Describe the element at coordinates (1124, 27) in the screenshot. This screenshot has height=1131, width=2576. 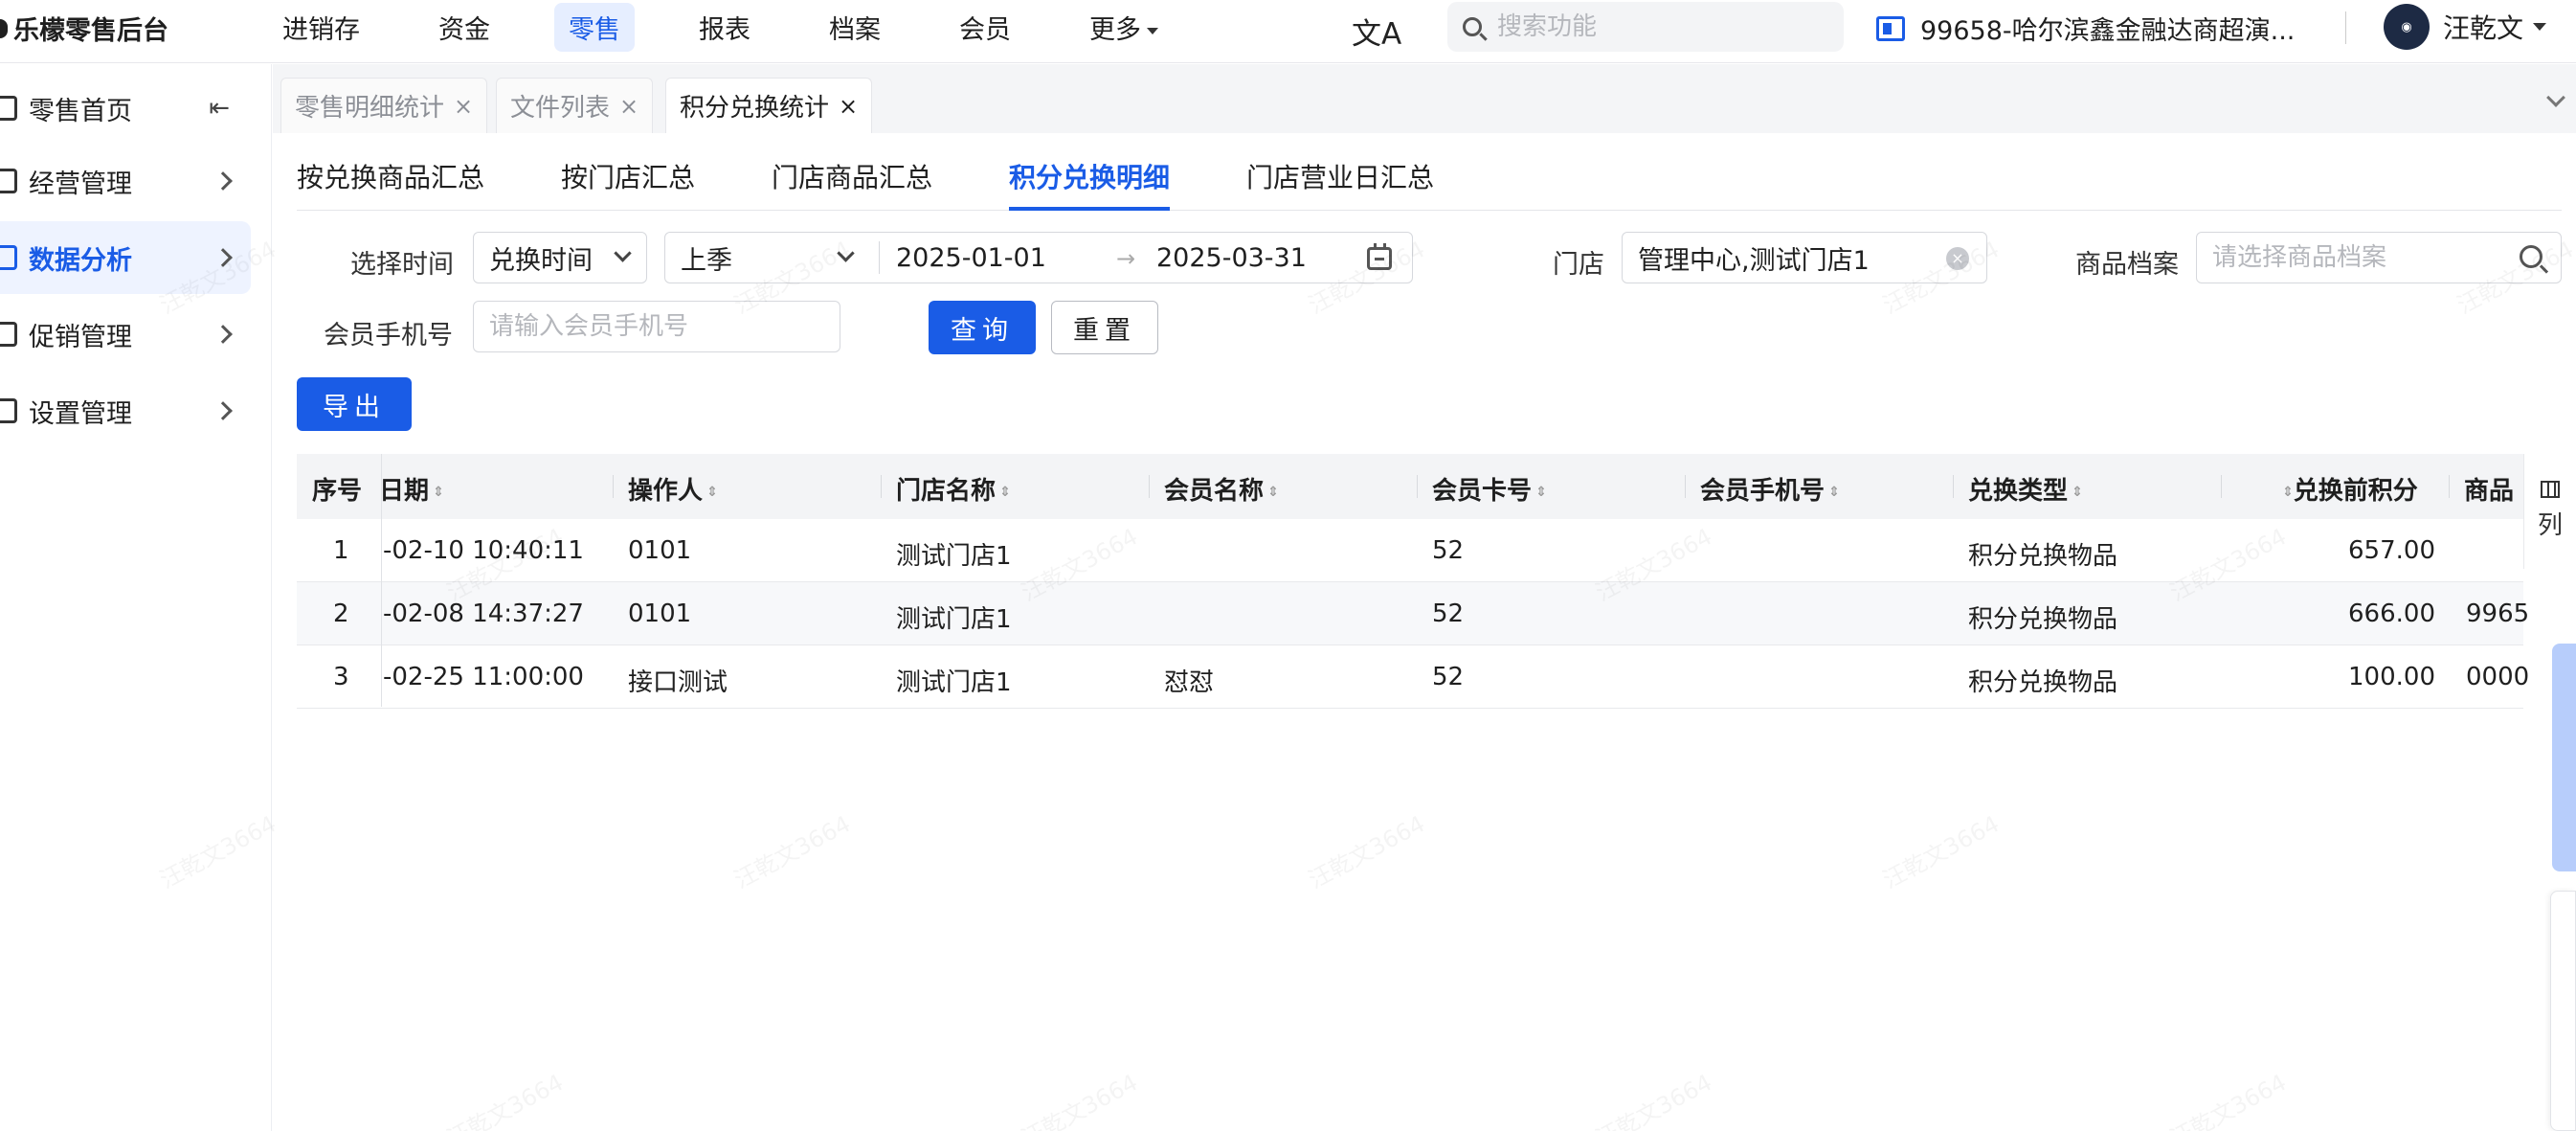
I see `nav-item-more: 更多` at that location.